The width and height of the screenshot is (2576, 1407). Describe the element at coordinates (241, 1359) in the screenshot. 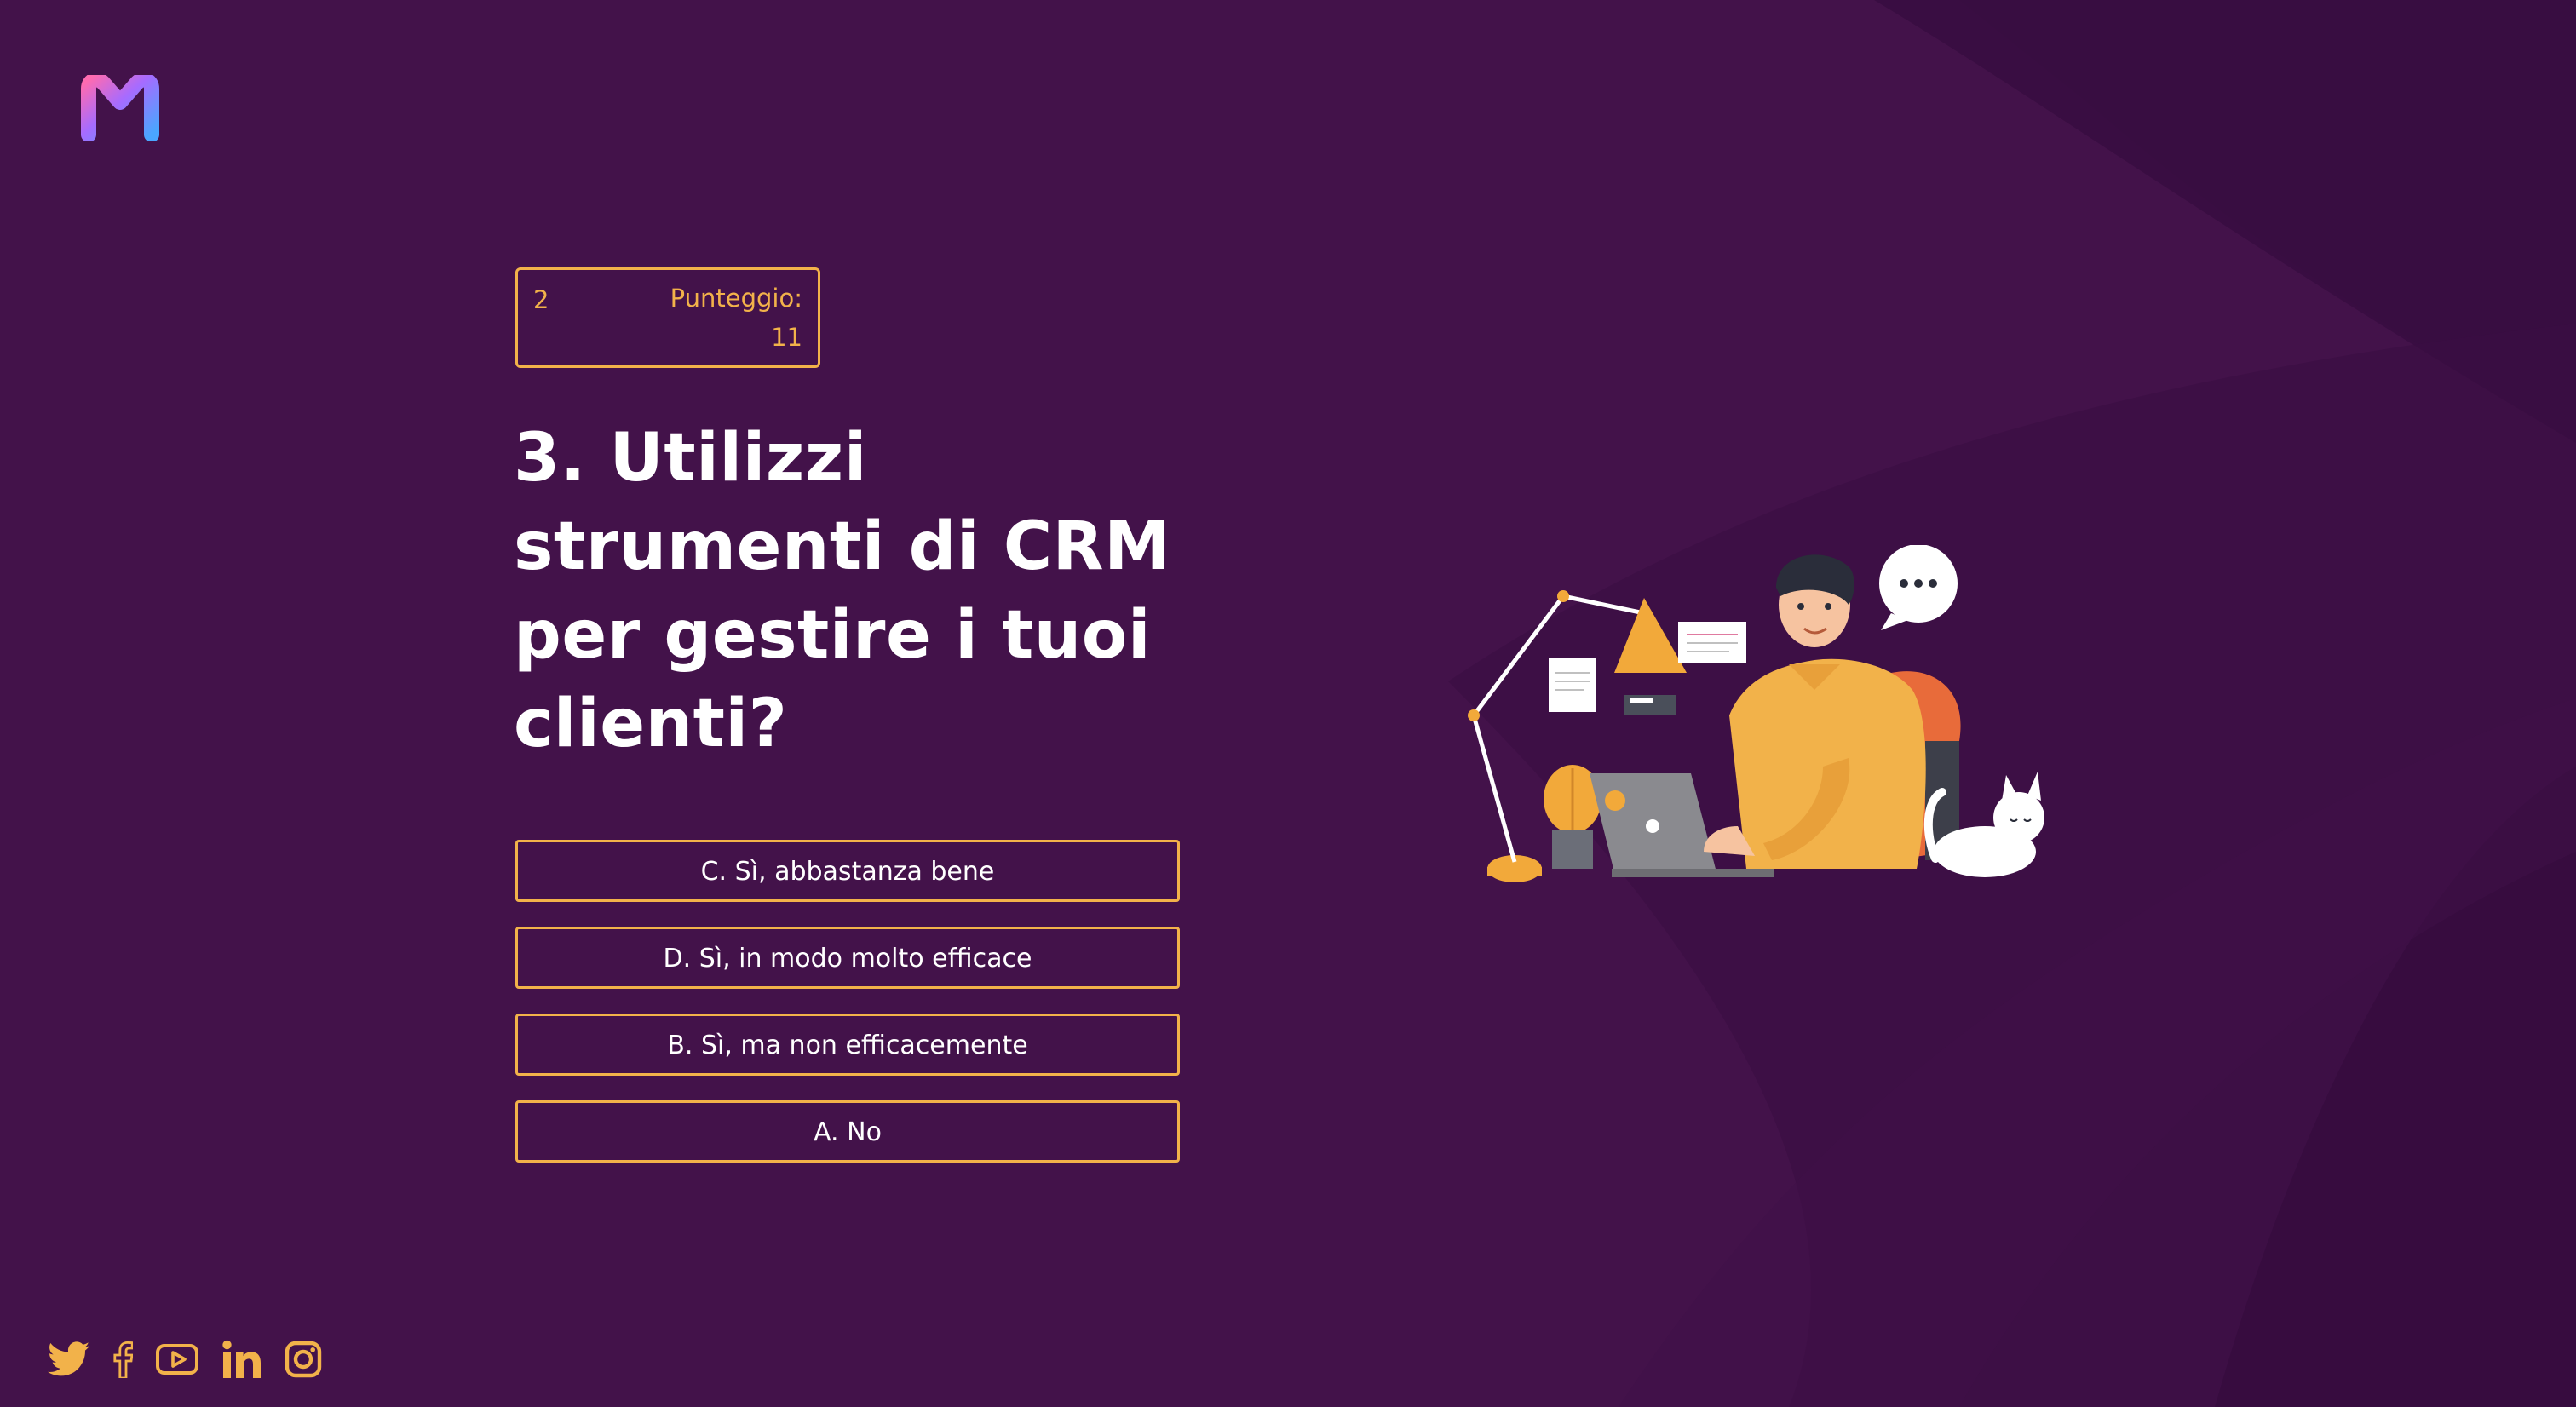

I see `linkedin-icon` at that location.